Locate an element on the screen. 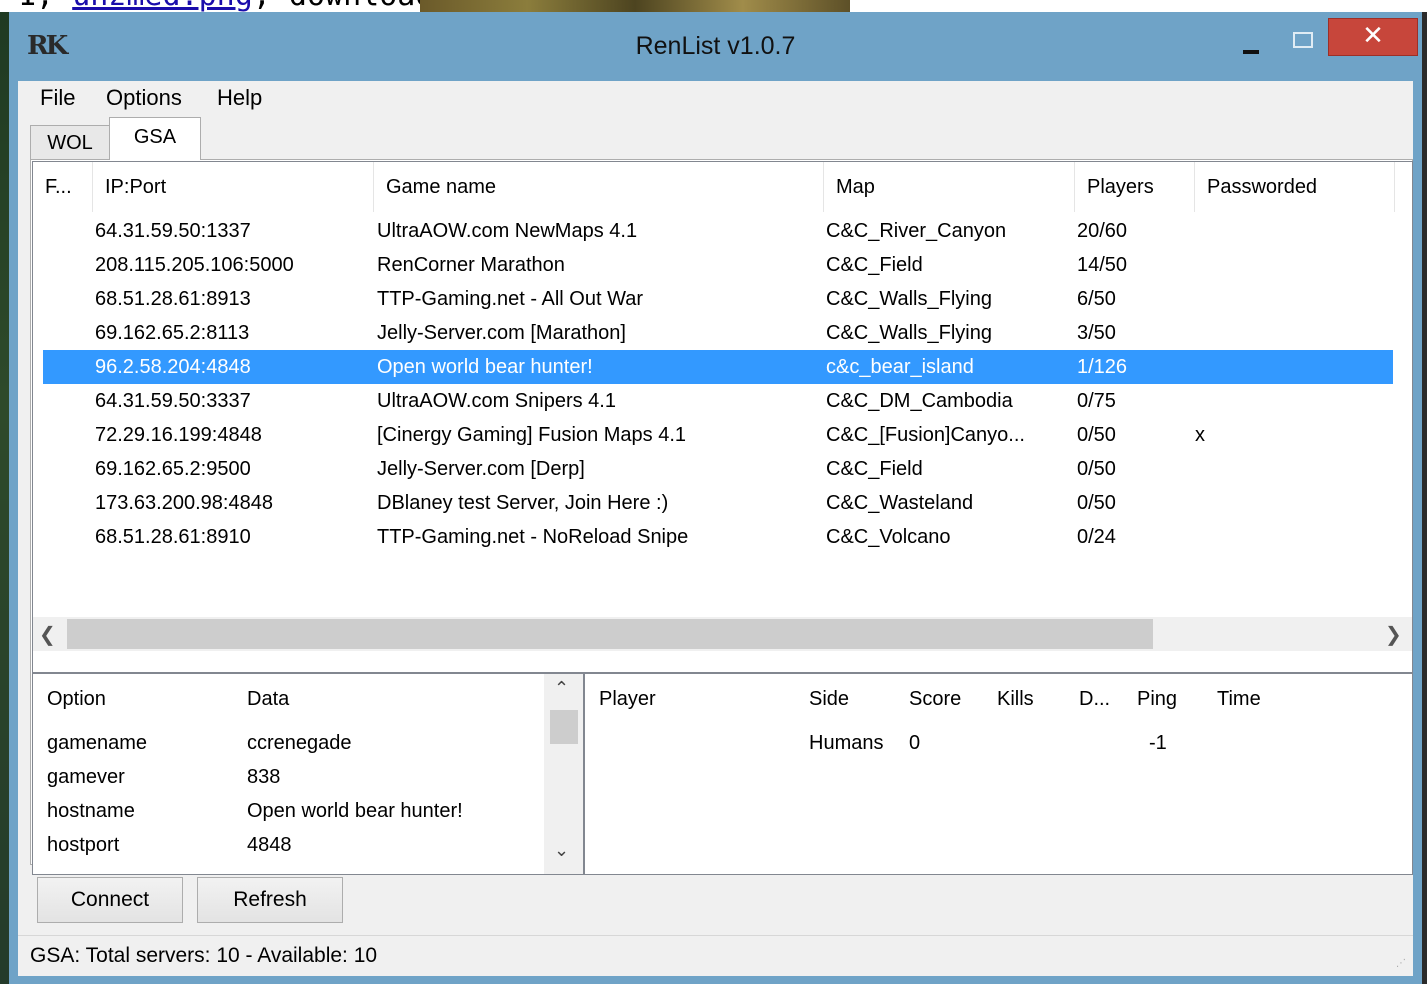 Image resolution: width=1427 pixels, height=984 pixels. column-header-ping: Ping is located at coordinates (1157, 699).